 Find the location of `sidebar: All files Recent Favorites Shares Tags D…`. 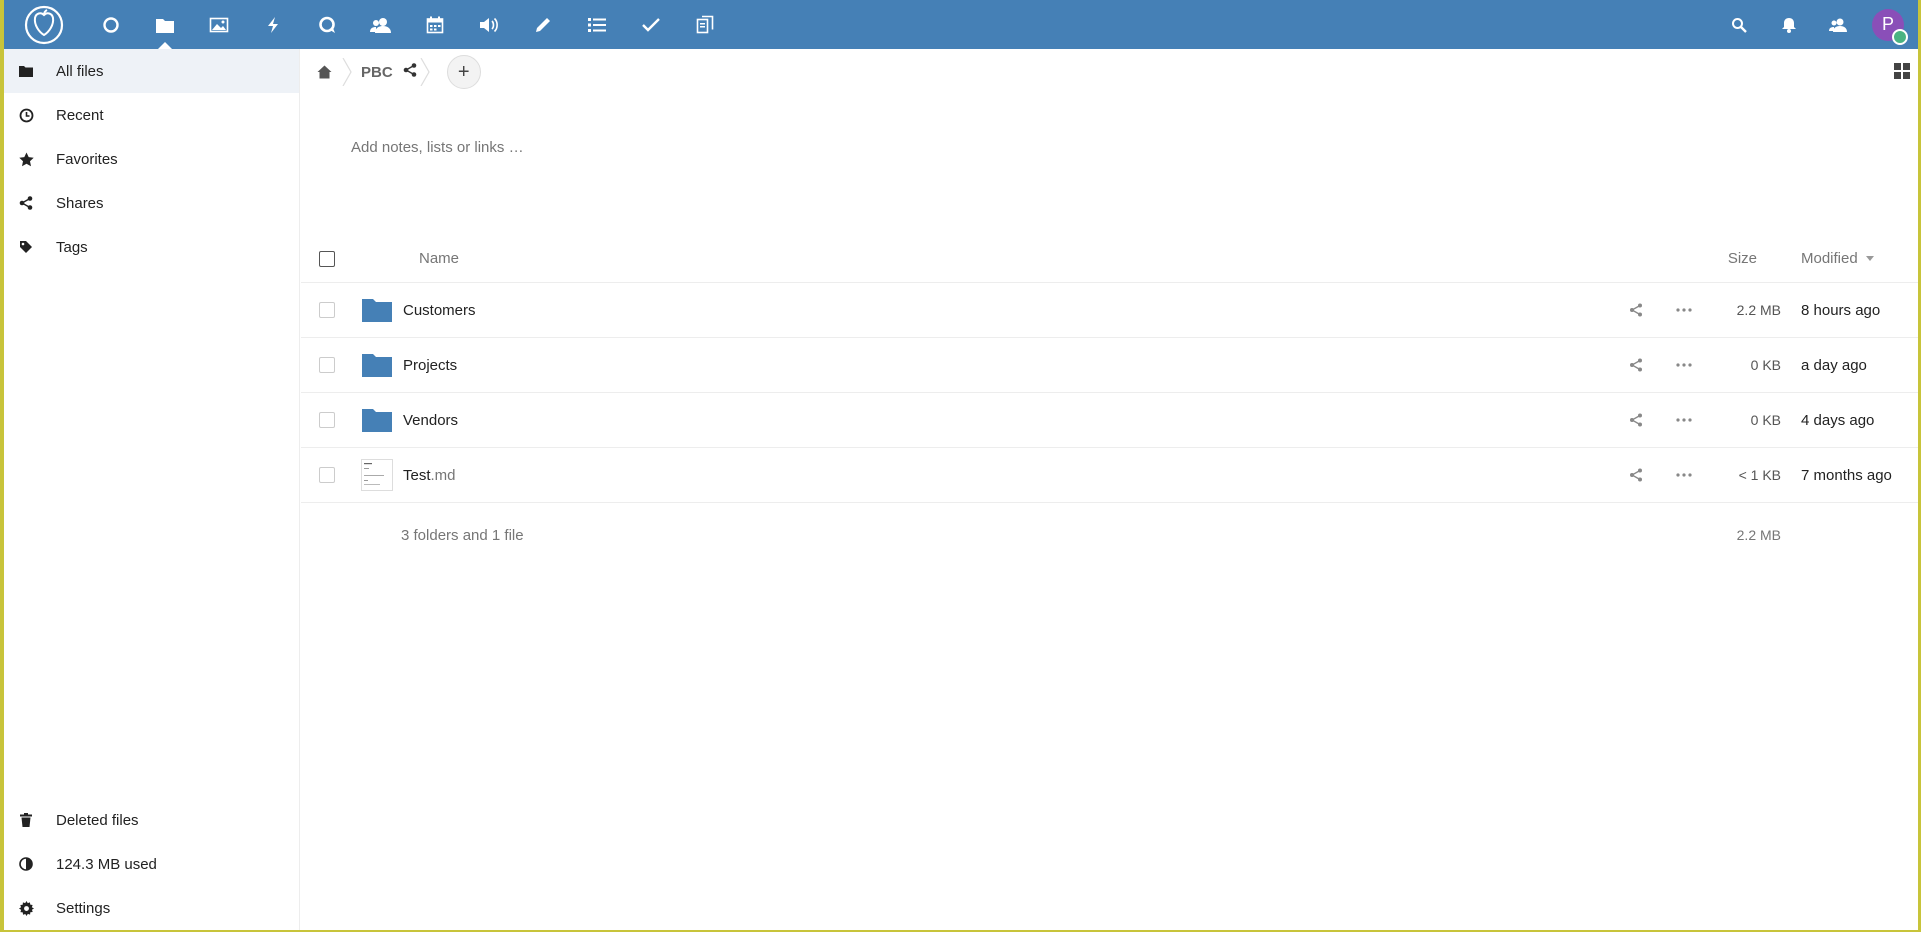

sidebar: All files Recent Favorites Shares Tags D… is located at coordinates (152, 489).